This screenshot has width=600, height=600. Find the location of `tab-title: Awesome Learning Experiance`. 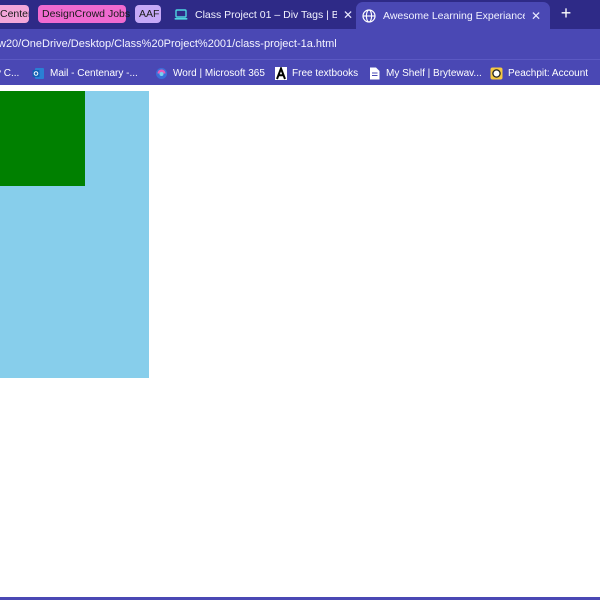

tab-title: Awesome Learning Experiance is located at coordinates (454, 15).